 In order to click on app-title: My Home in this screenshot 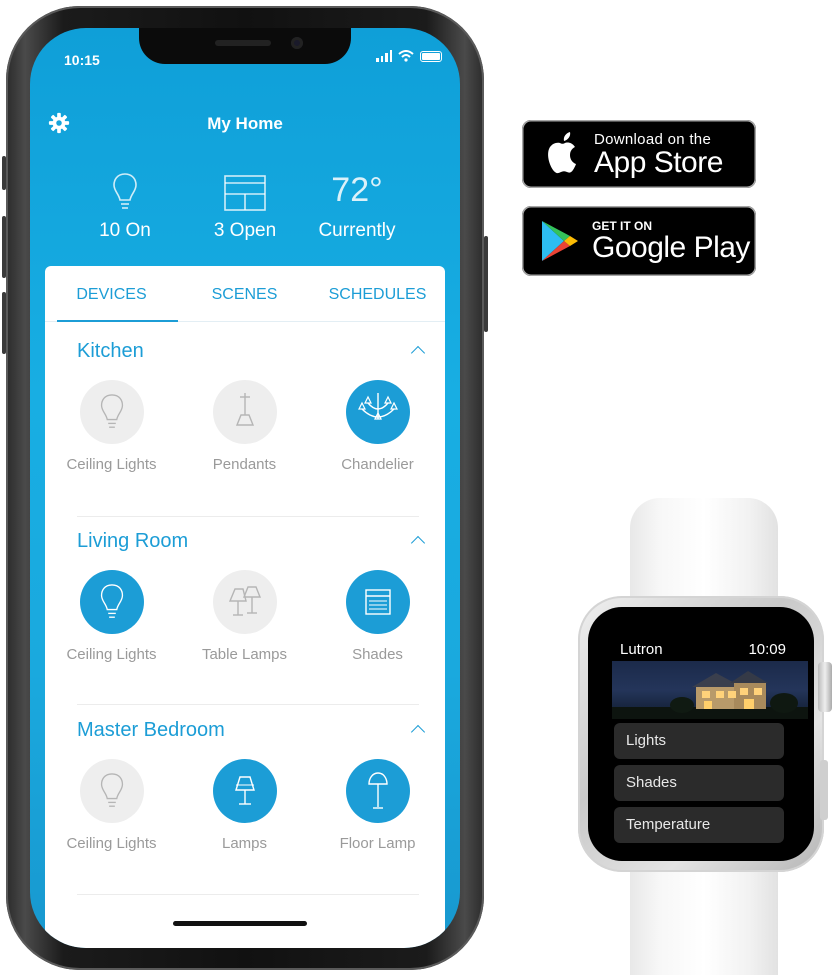, I will do `click(245, 123)`.